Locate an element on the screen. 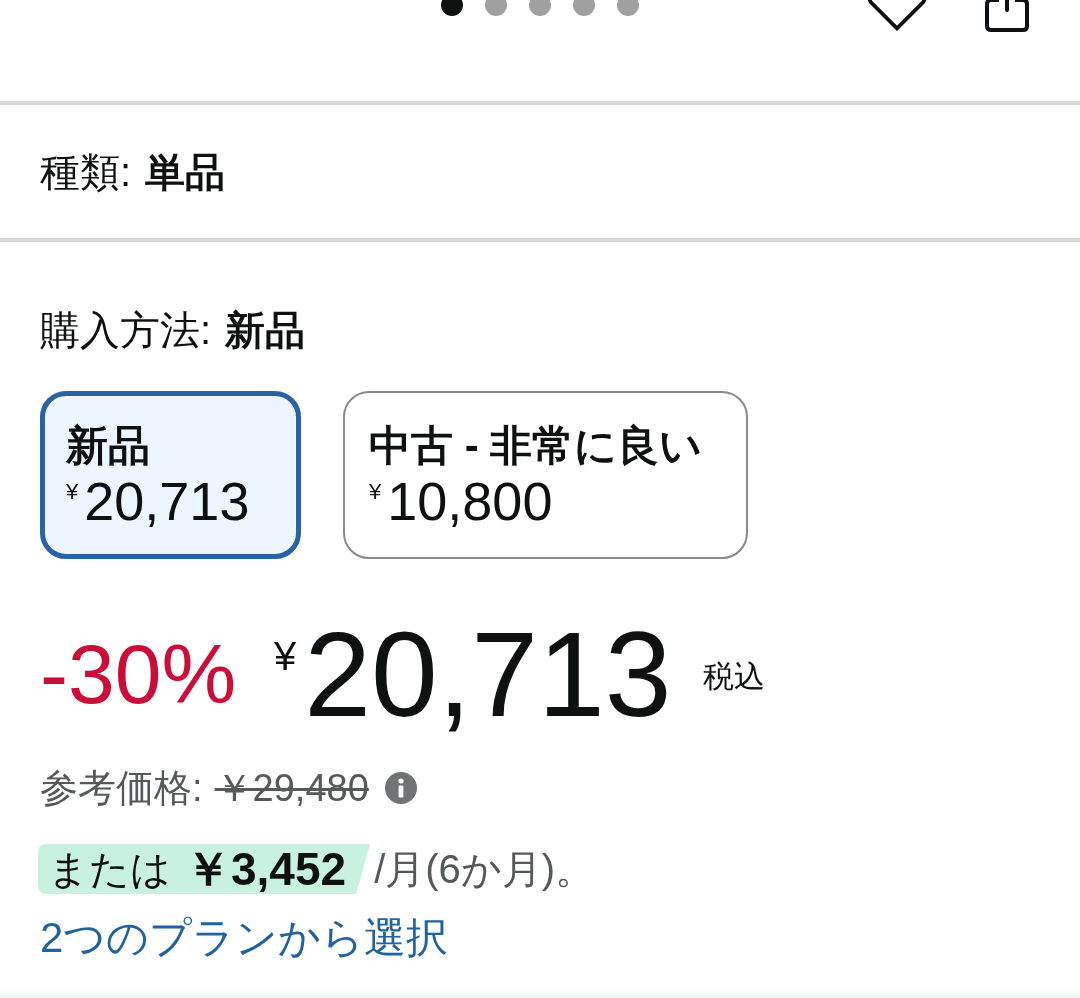 The height and width of the screenshot is (998, 1080). reference-price: ￥29,480 is located at coordinates (291, 788).